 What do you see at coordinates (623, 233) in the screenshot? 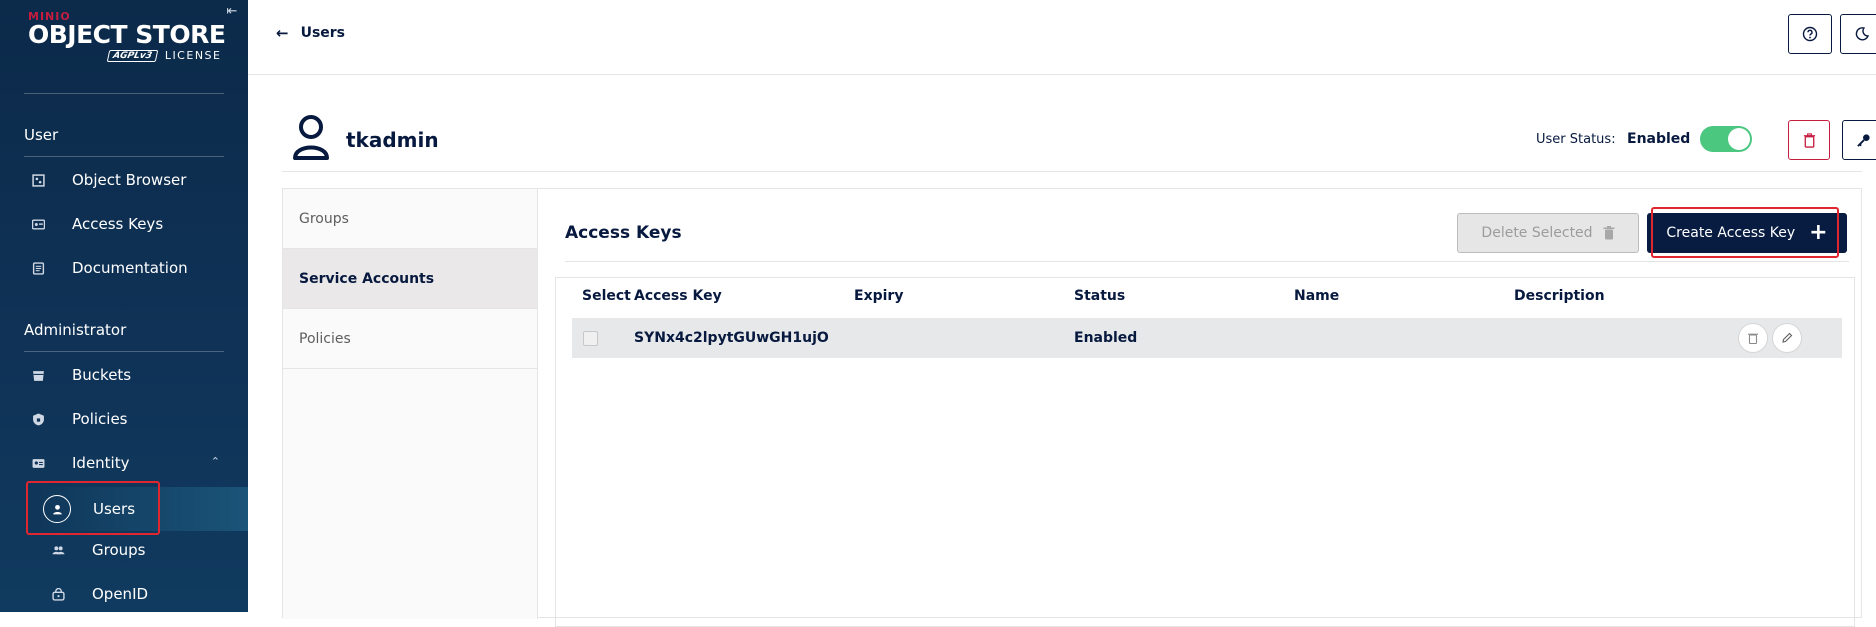
I see `access-keys-title: Access Keys` at bounding box center [623, 233].